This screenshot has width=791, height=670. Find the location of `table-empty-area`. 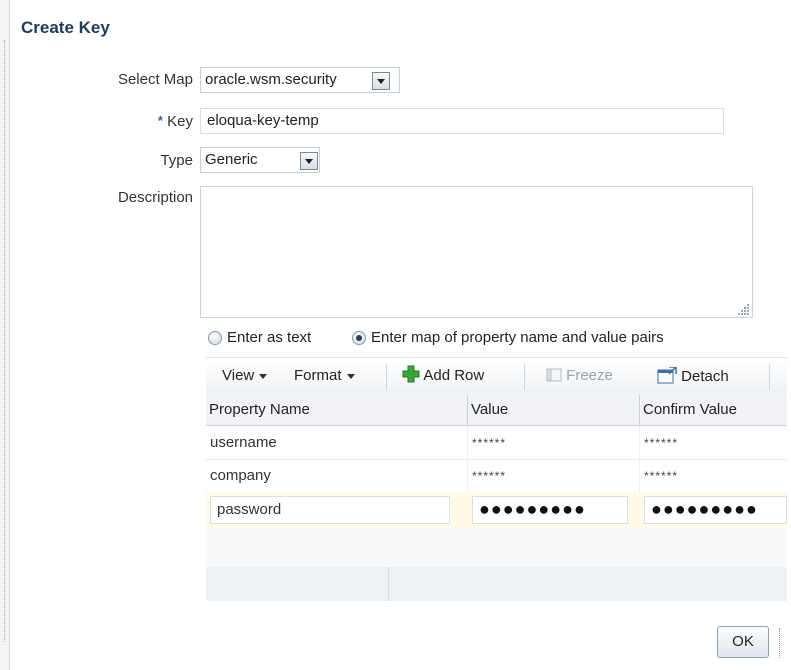

table-empty-area is located at coordinates (496, 548).